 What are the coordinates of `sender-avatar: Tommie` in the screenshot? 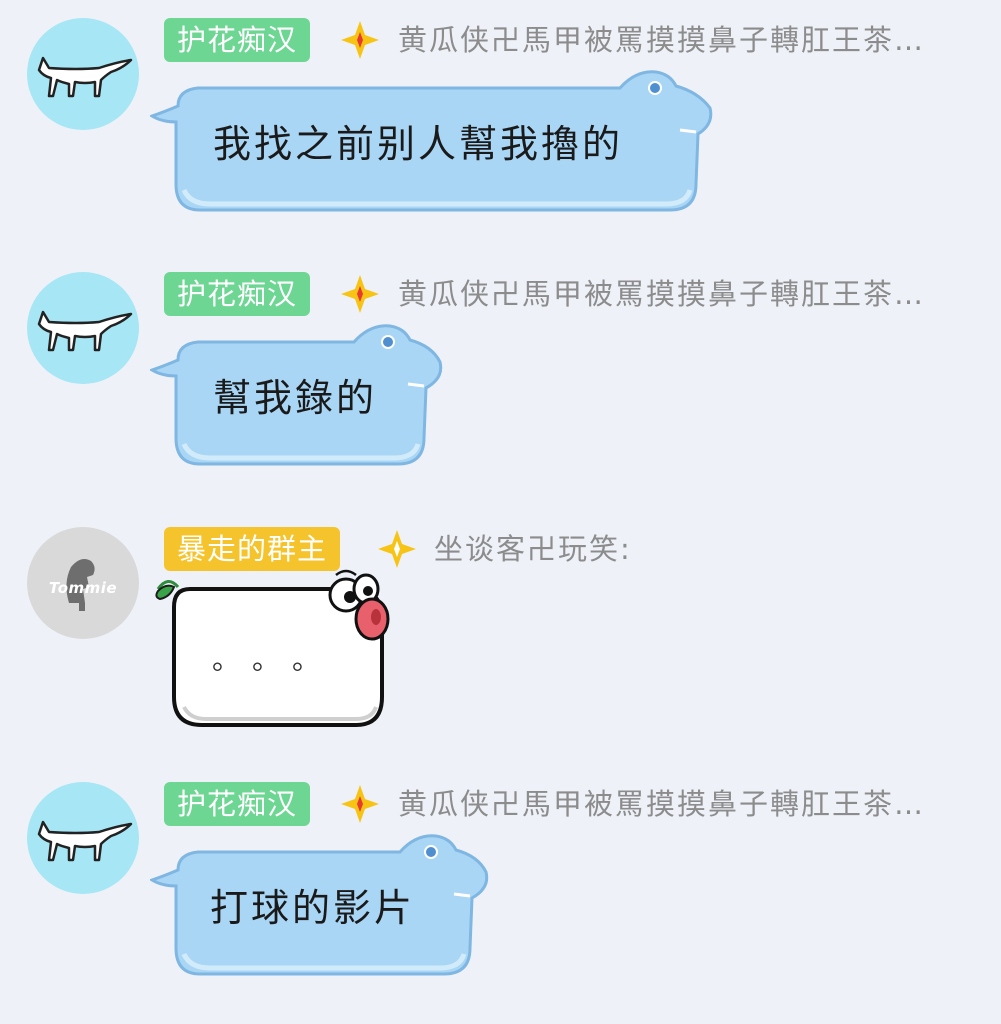 It's located at (83, 583).